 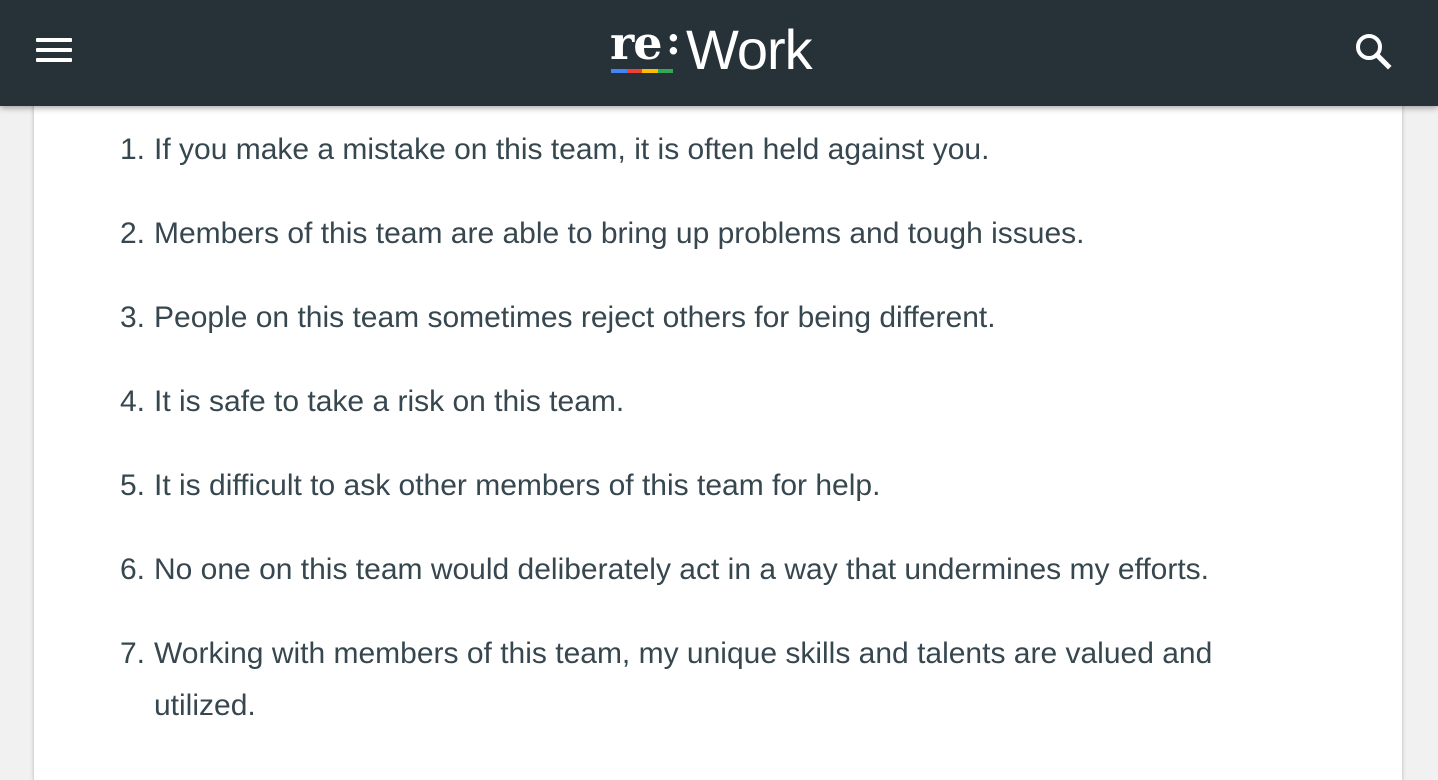 What do you see at coordinates (749, 49) in the screenshot?
I see `logo-work-text: Work` at bounding box center [749, 49].